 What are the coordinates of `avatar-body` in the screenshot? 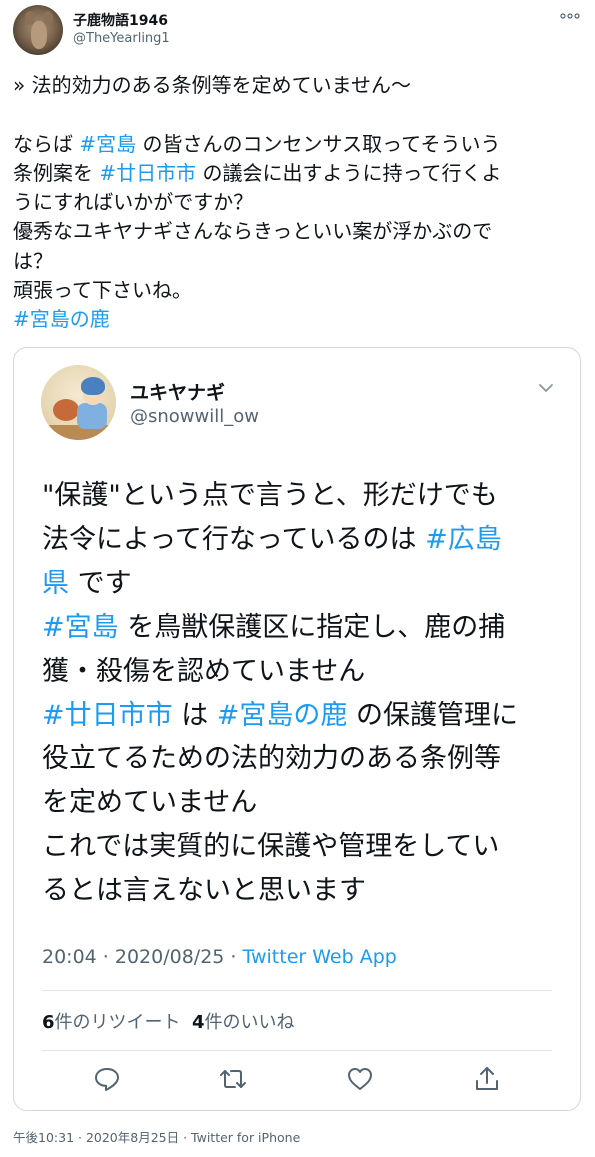 It's located at (92, 416).